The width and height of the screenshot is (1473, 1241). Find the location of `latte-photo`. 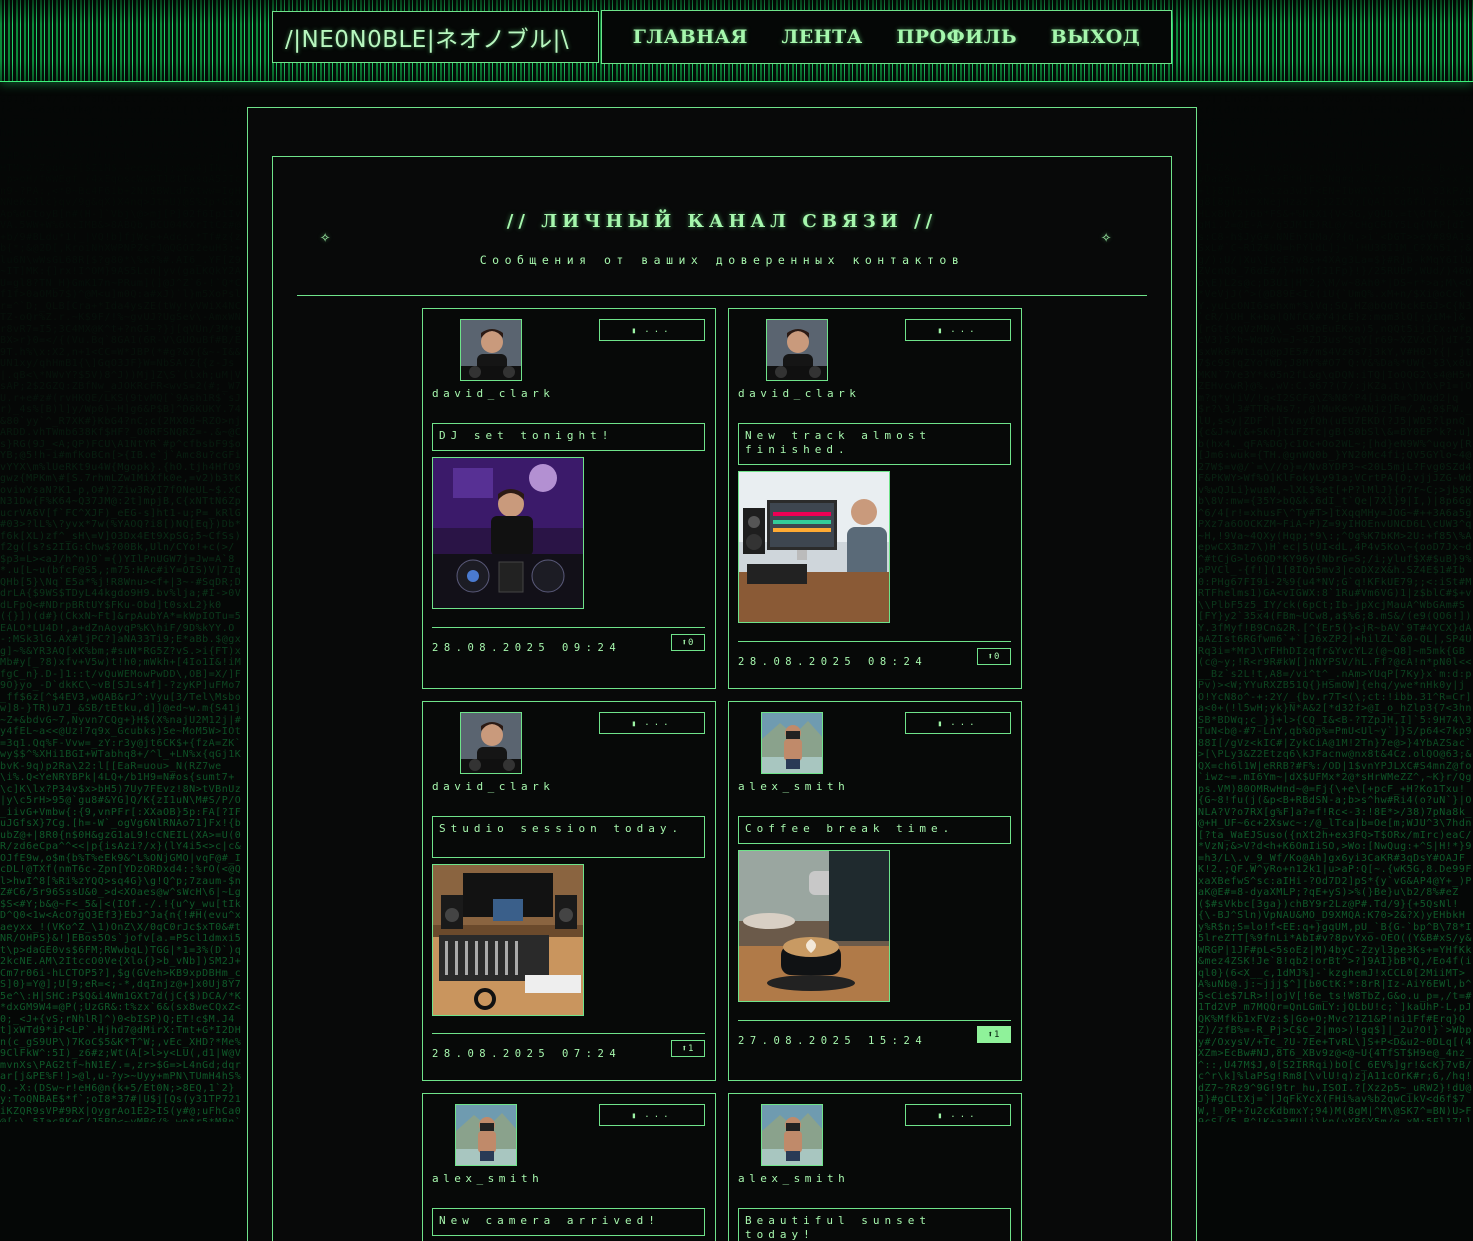

latte-photo is located at coordinates (814, 926).